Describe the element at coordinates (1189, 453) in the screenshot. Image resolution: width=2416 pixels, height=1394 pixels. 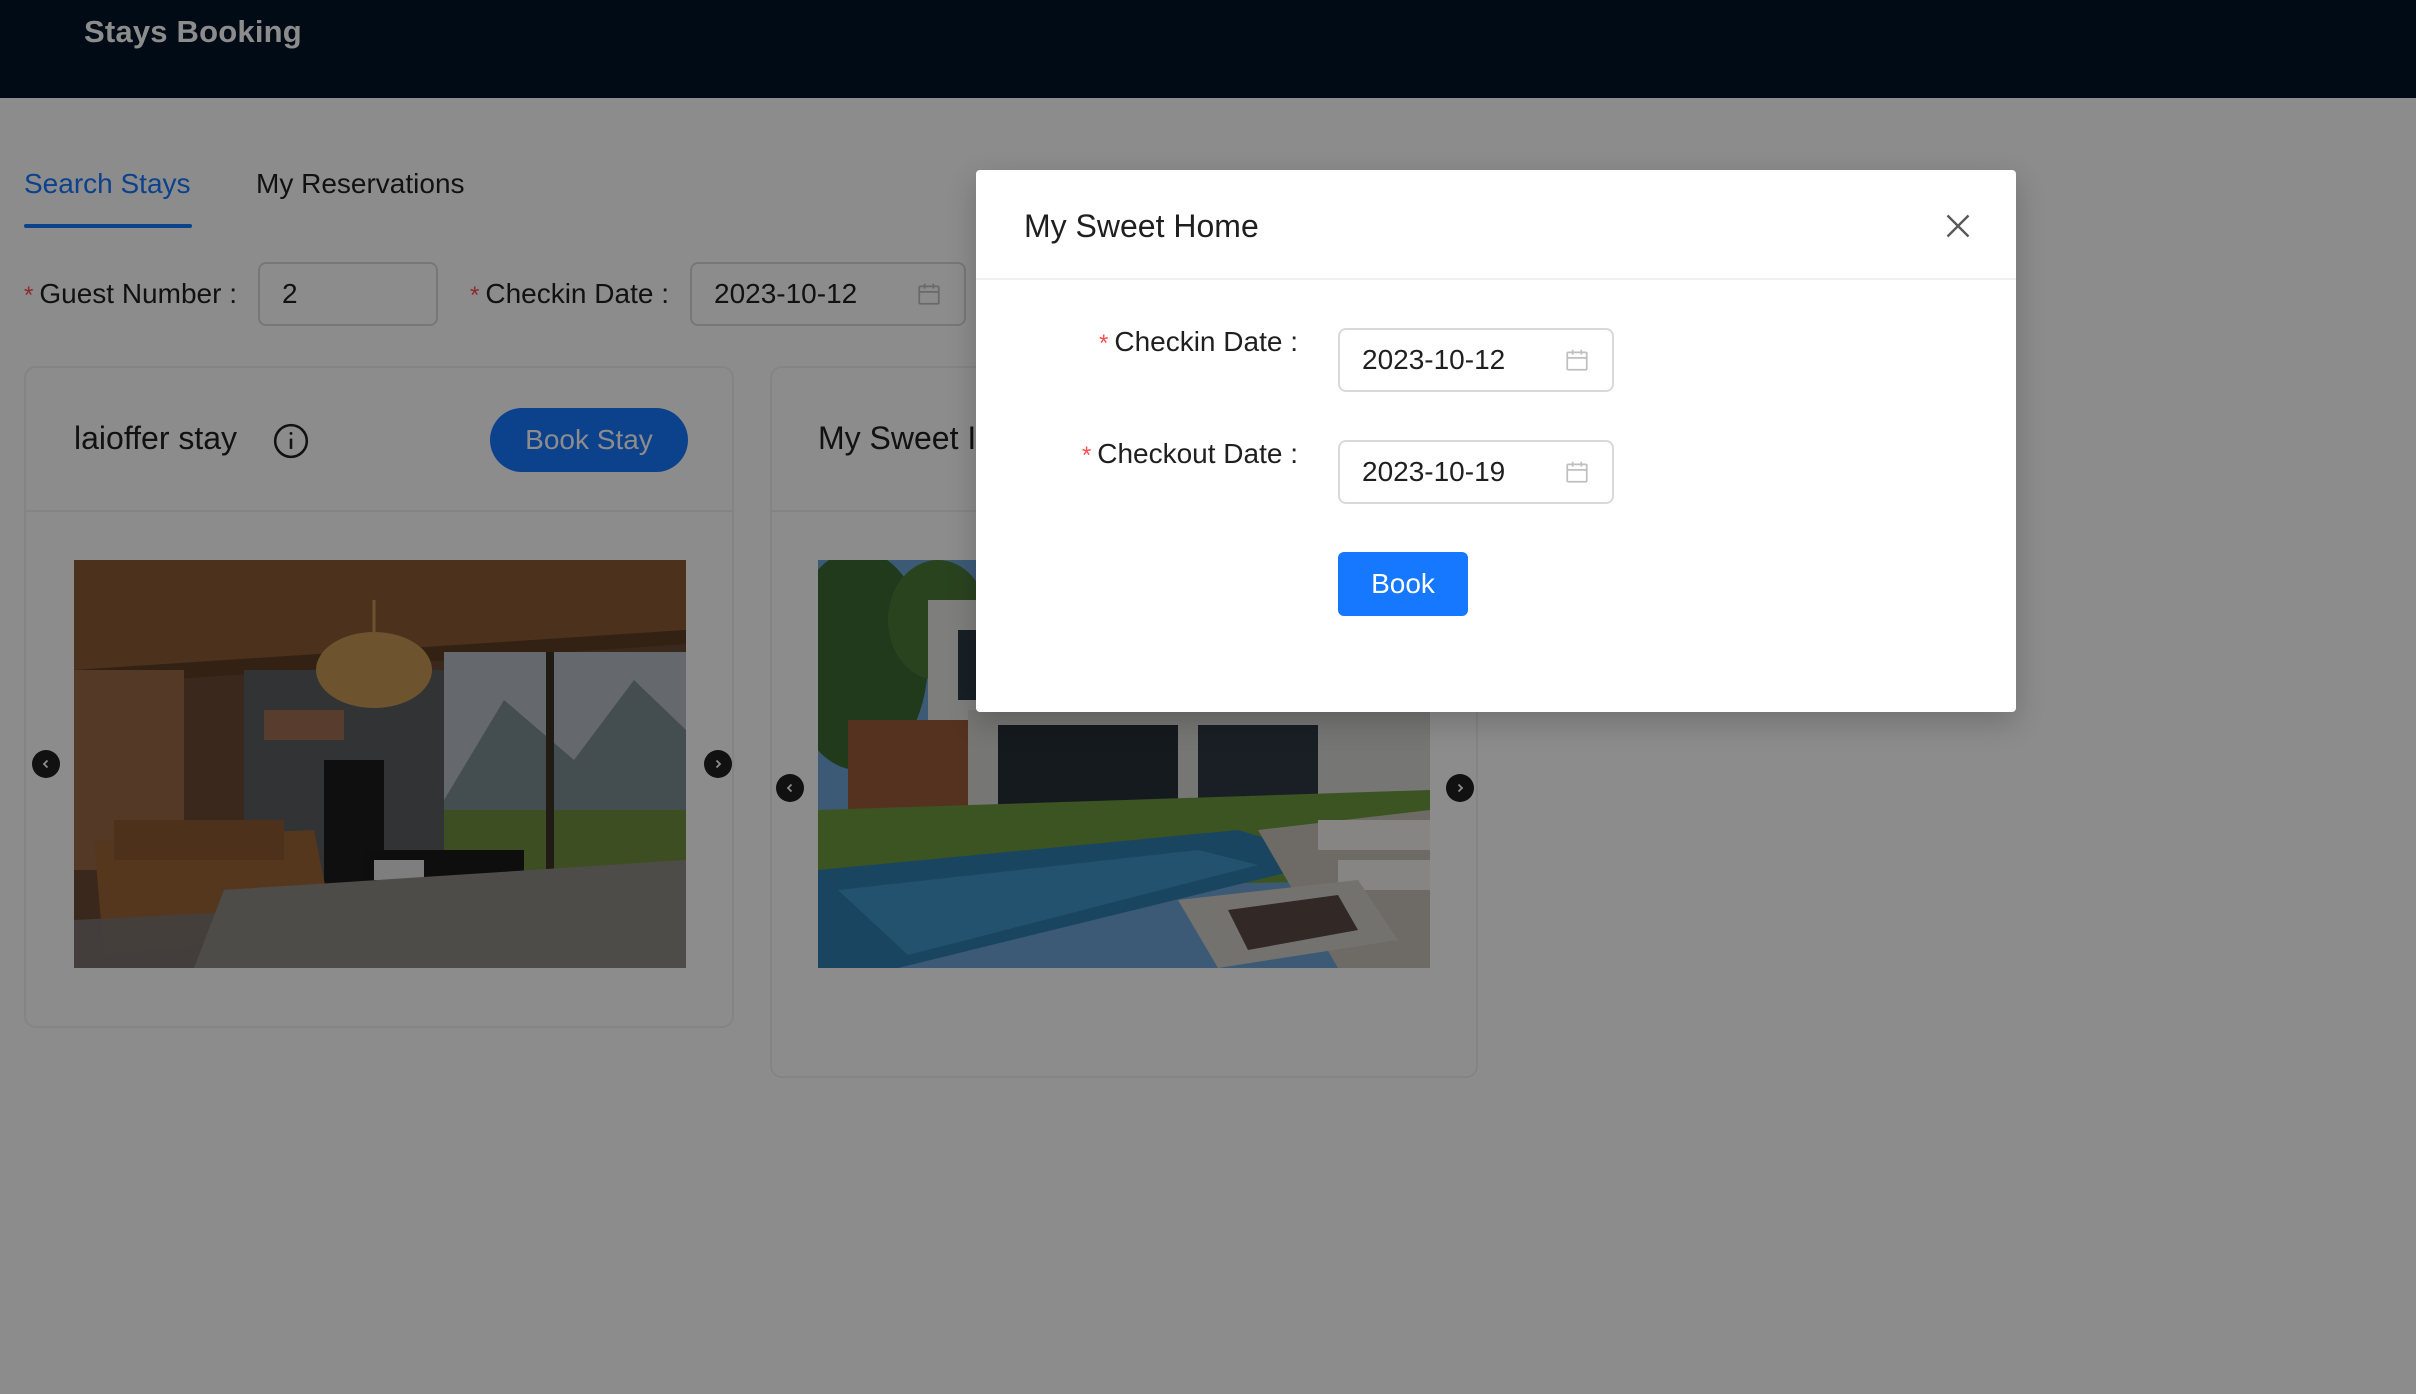
I see `modal-checkout-label: * Checkout Date :` at that location.